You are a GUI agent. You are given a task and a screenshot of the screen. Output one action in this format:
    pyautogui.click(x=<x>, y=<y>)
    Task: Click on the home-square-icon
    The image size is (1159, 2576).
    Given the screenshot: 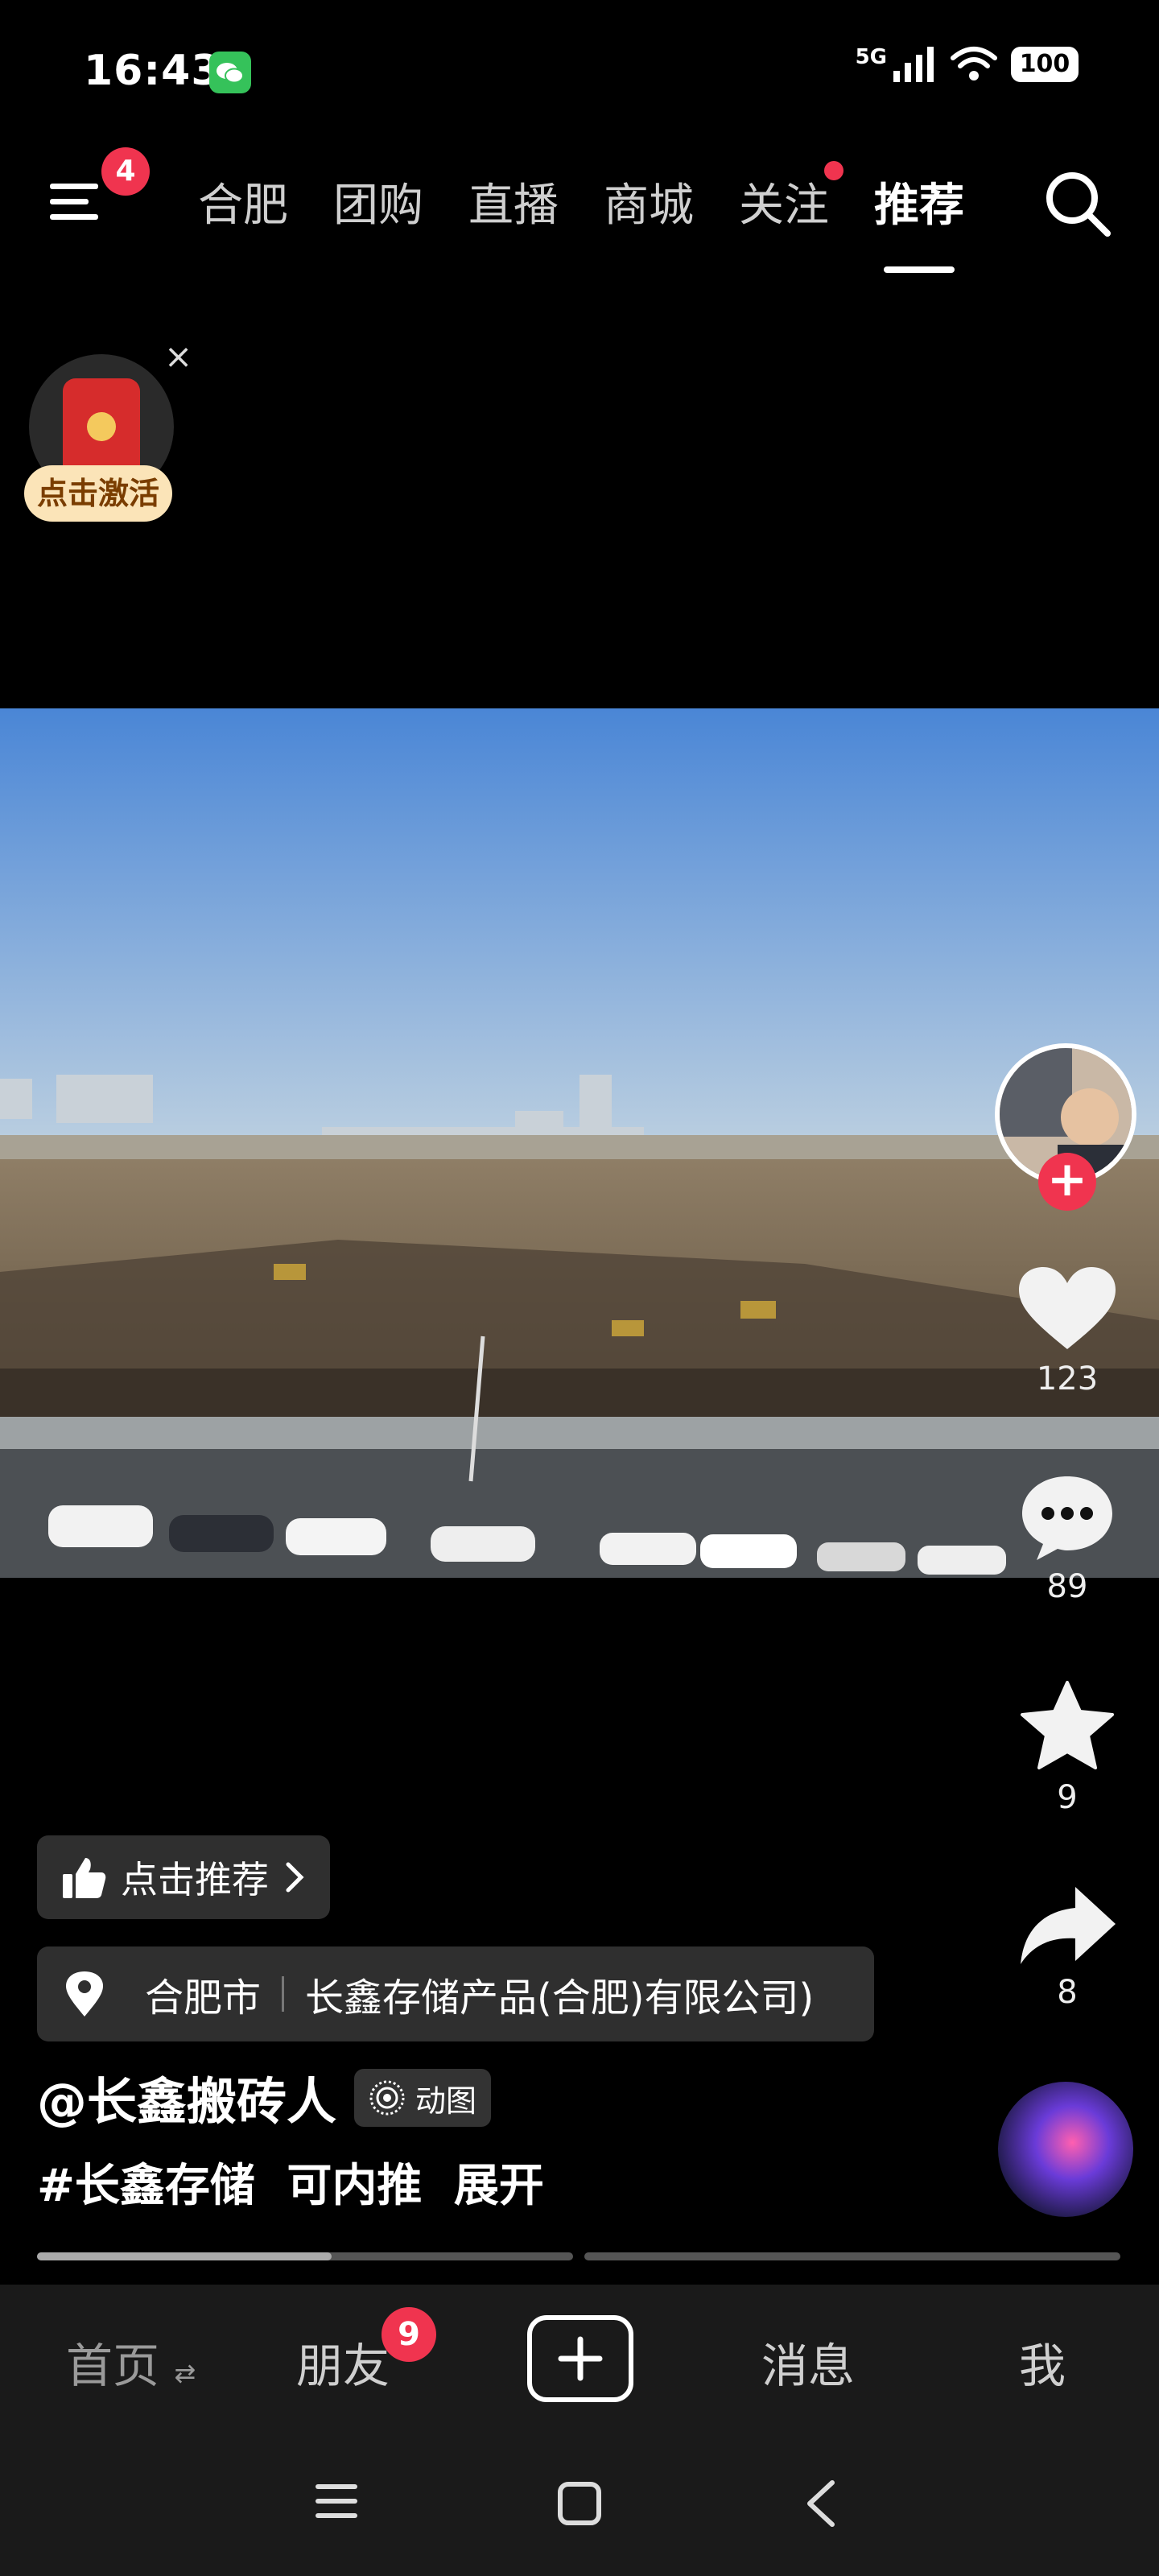 What is the action you would take?
    pyautogui.click(x=579, y=2503)
    